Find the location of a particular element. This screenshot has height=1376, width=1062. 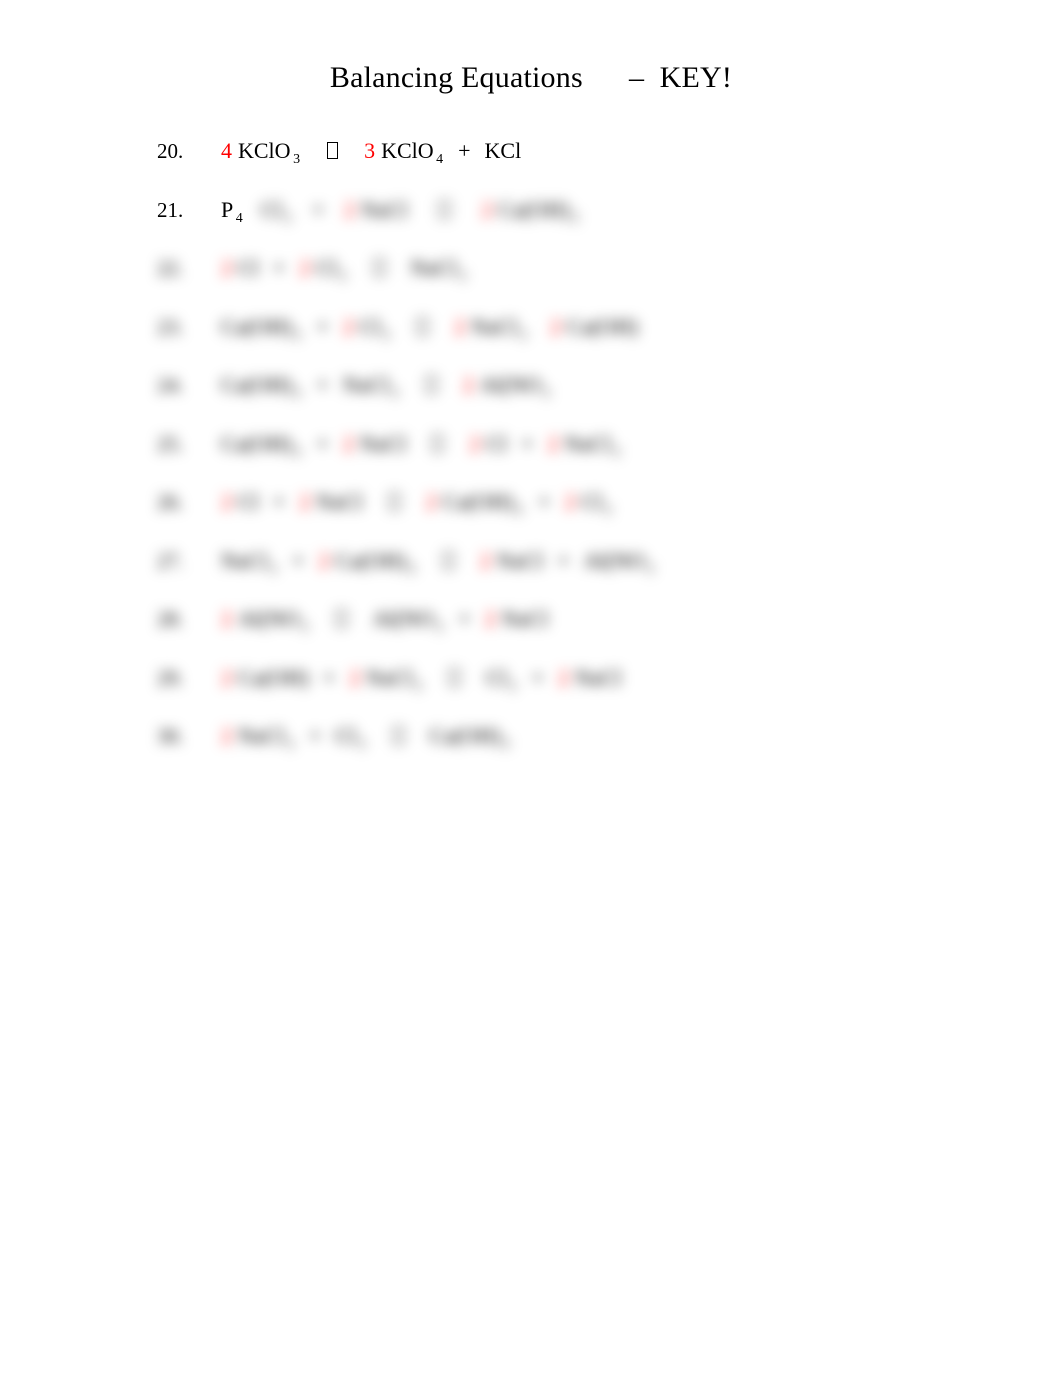

product-term: 2 Cl is located at coordinates (488, 444).